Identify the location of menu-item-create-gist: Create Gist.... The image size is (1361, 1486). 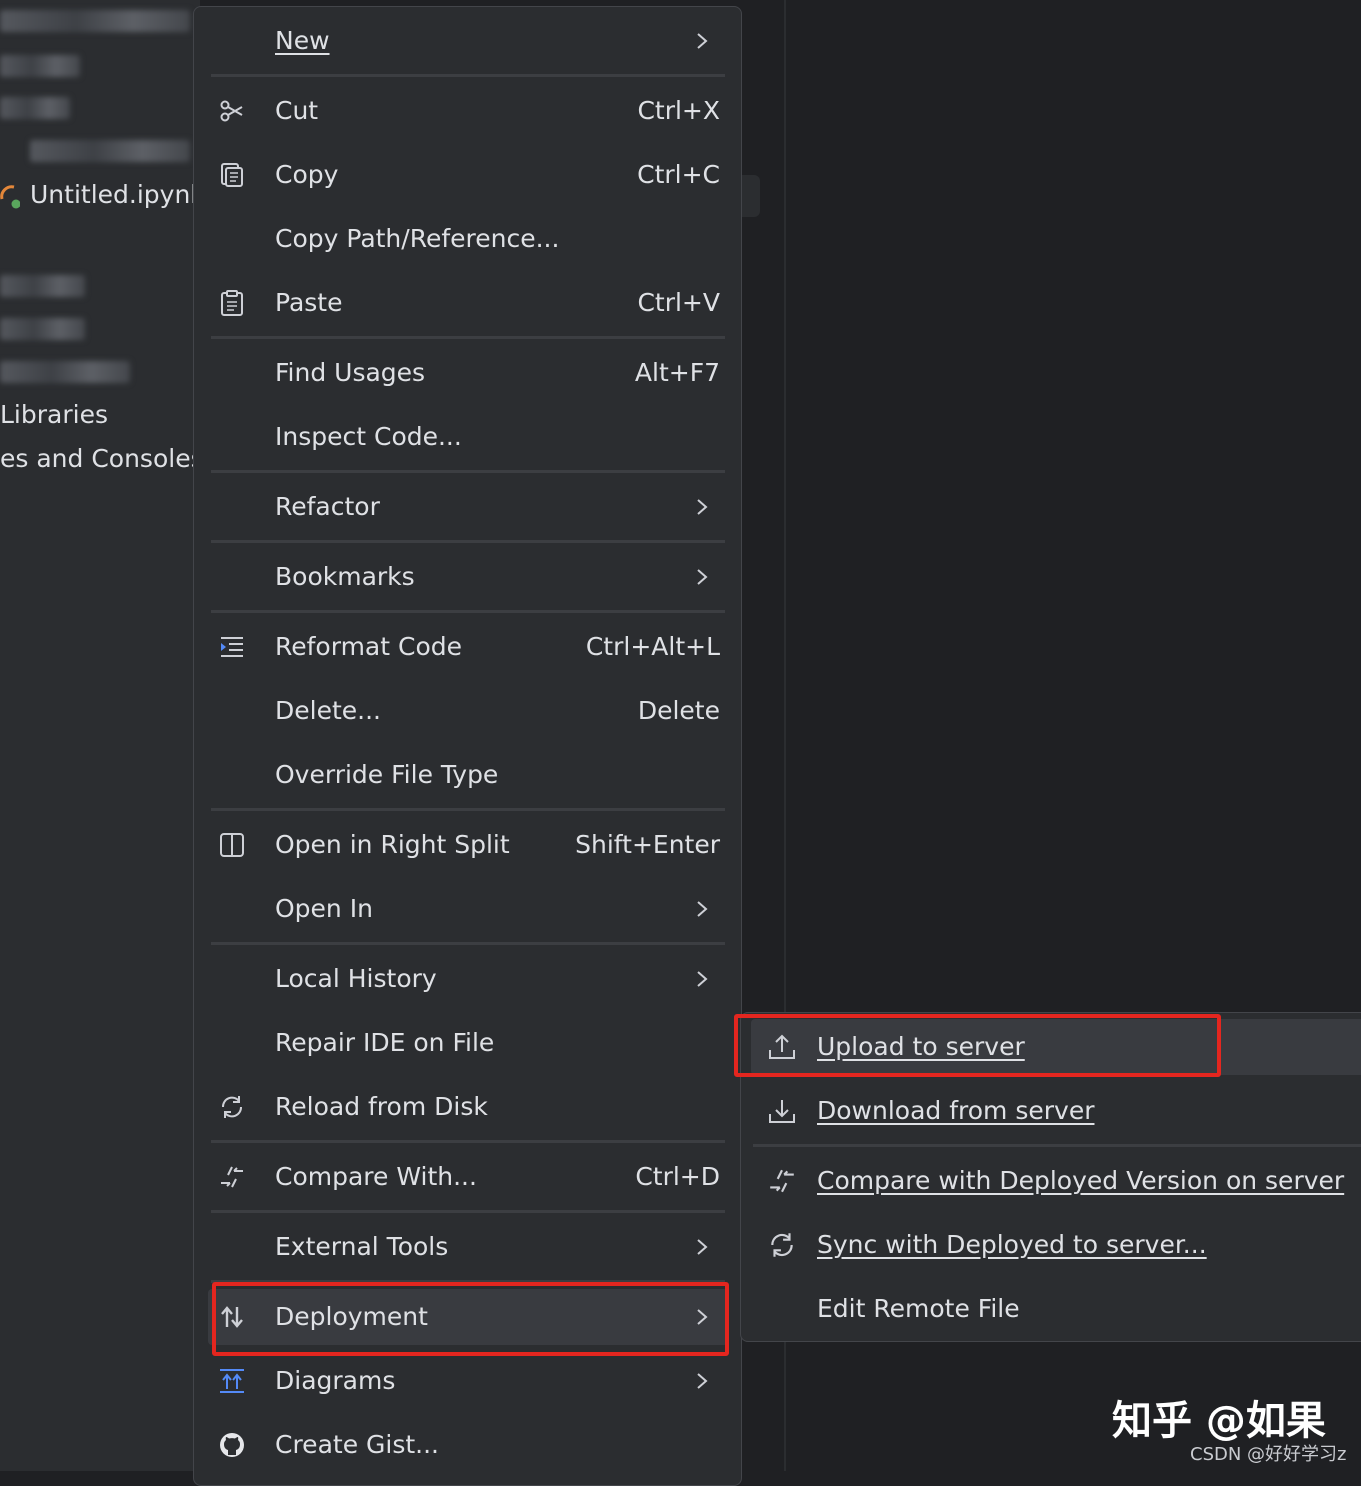
(468, 1445).